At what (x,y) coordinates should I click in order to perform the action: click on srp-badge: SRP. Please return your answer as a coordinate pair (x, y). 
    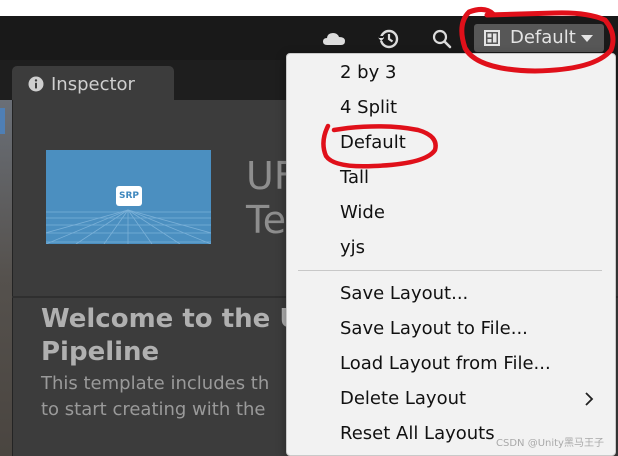
    Looking at the image, I should click on (129, 196).